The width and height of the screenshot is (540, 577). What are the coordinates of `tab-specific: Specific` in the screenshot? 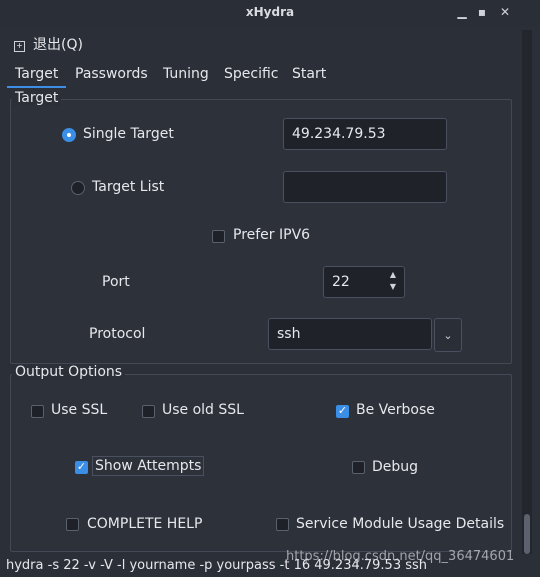 It's located at (251, 74).